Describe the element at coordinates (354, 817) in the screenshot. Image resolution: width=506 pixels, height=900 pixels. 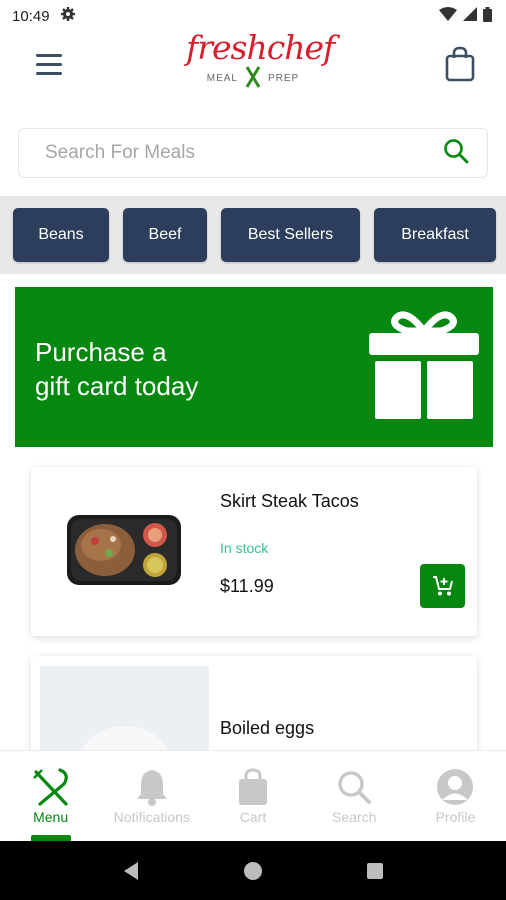
I see `nav-search-label: Search` at that location.